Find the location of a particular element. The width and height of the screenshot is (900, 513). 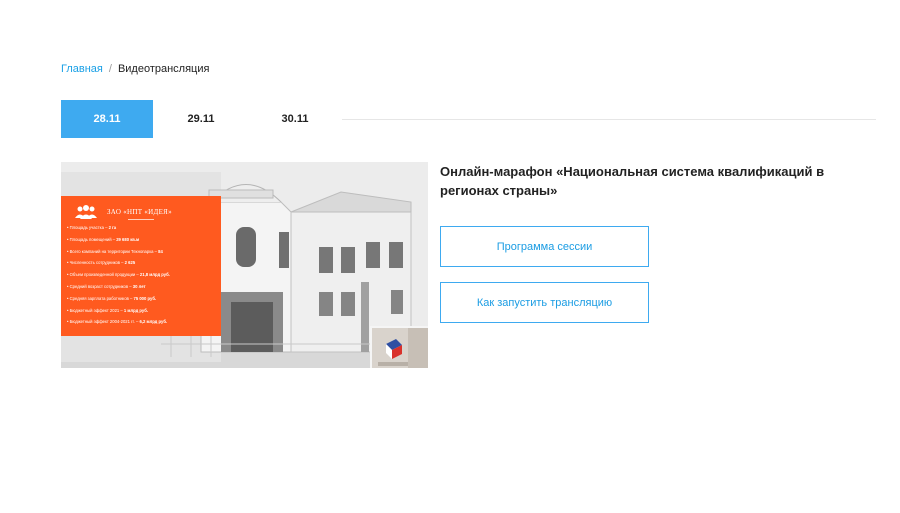

fact-item: • Площадь помещений – 29 680 кв.м is located at coordinates (103, 239).